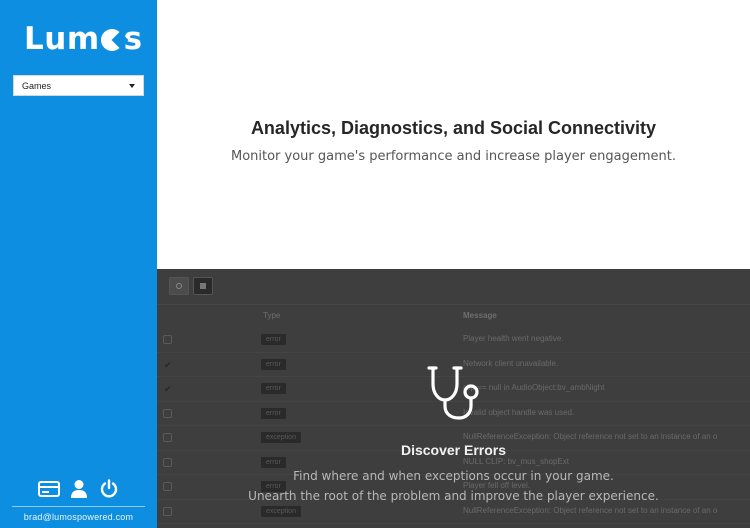 The width and height of the screenshot is (750, 528). I want to click on lumos-logo: Lum s, so click(83, 39).